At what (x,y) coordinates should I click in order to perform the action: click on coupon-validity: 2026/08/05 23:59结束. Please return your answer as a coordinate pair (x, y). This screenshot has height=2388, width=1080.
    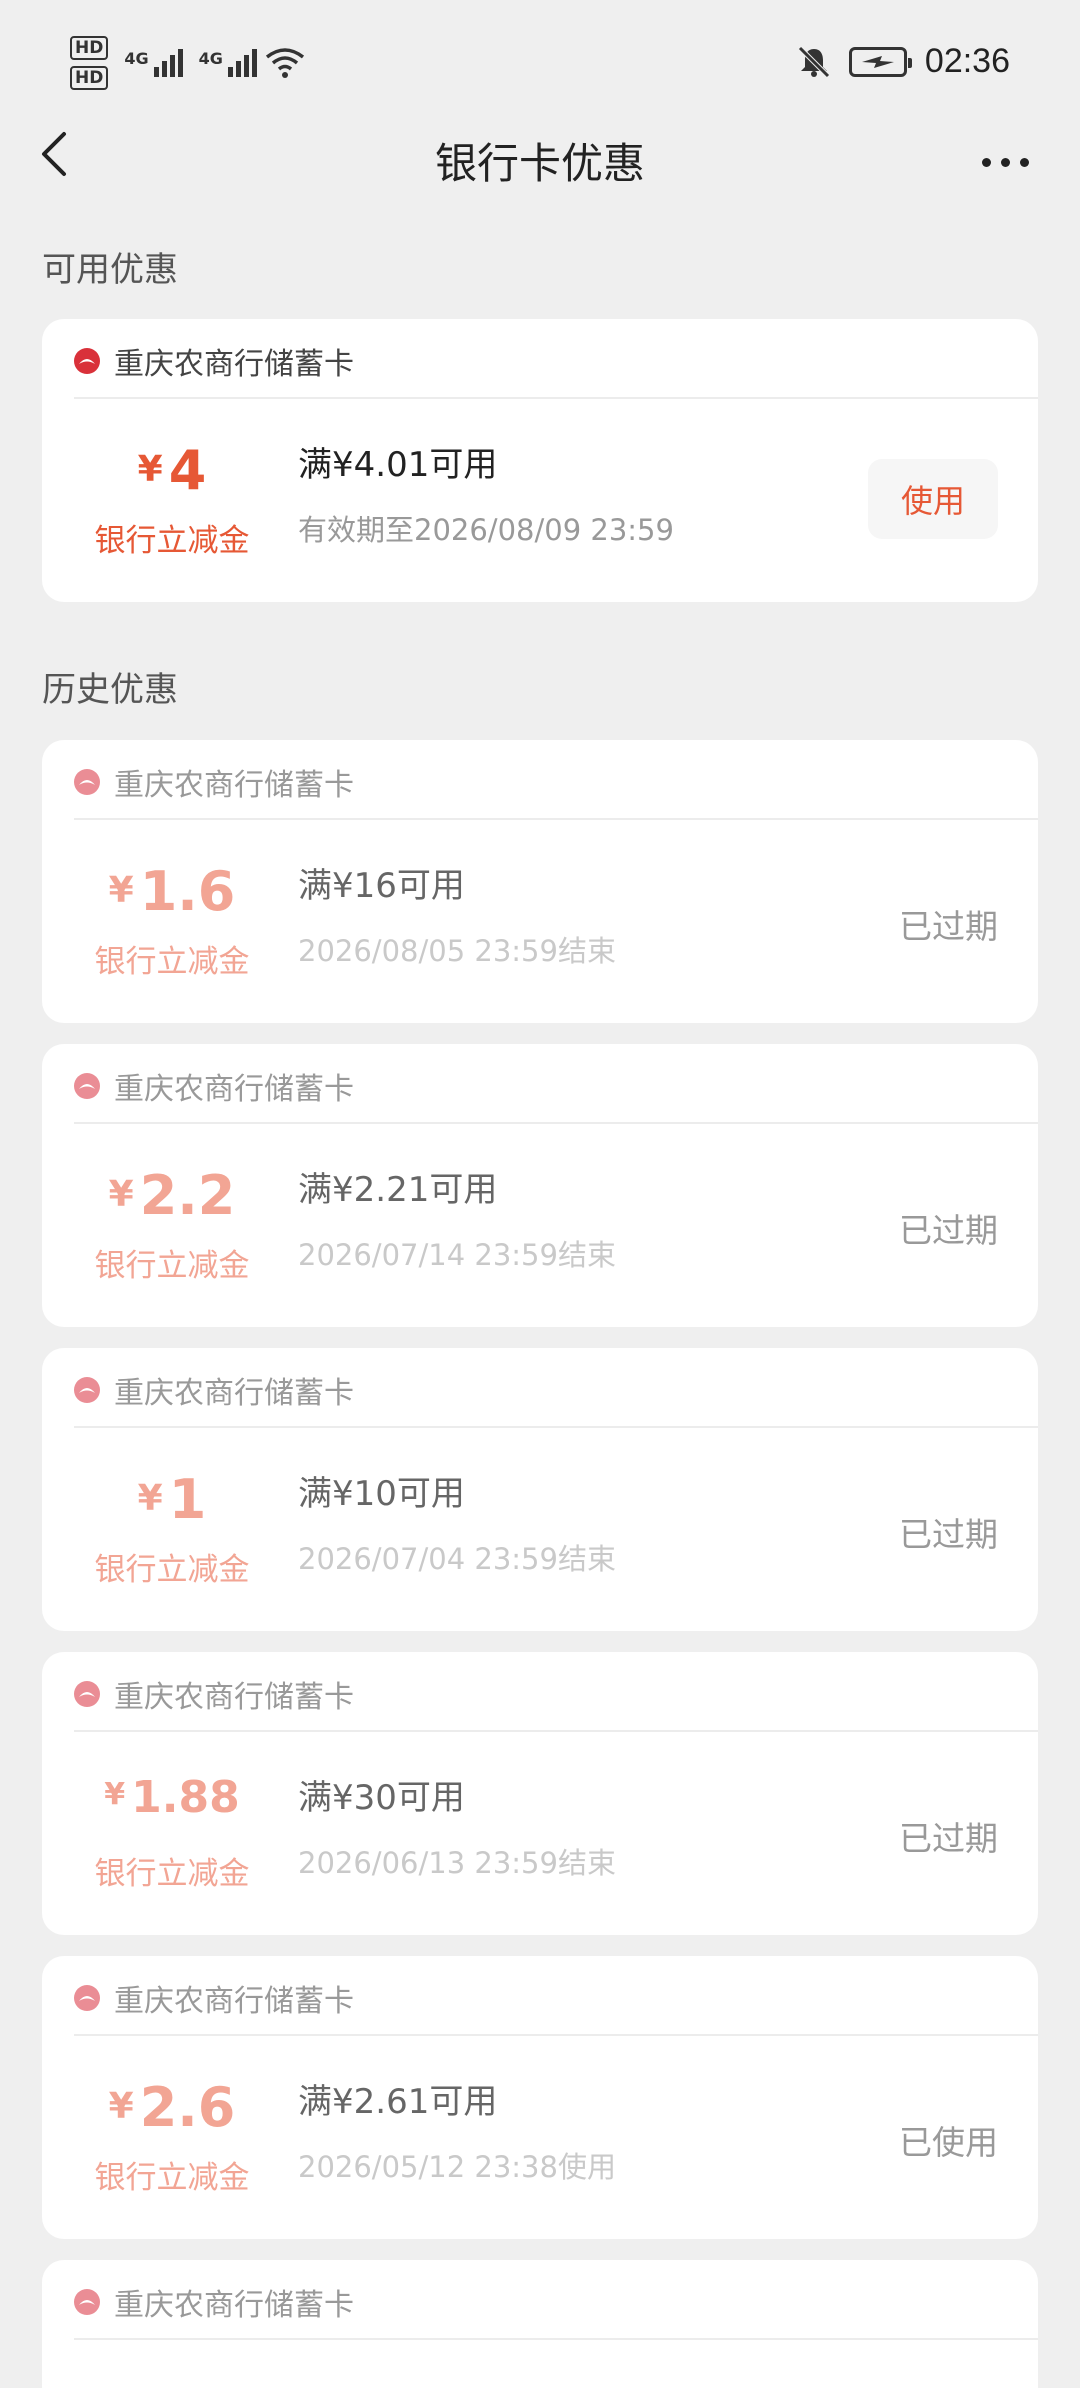
    Looking at the image, I should click on (457, 951).